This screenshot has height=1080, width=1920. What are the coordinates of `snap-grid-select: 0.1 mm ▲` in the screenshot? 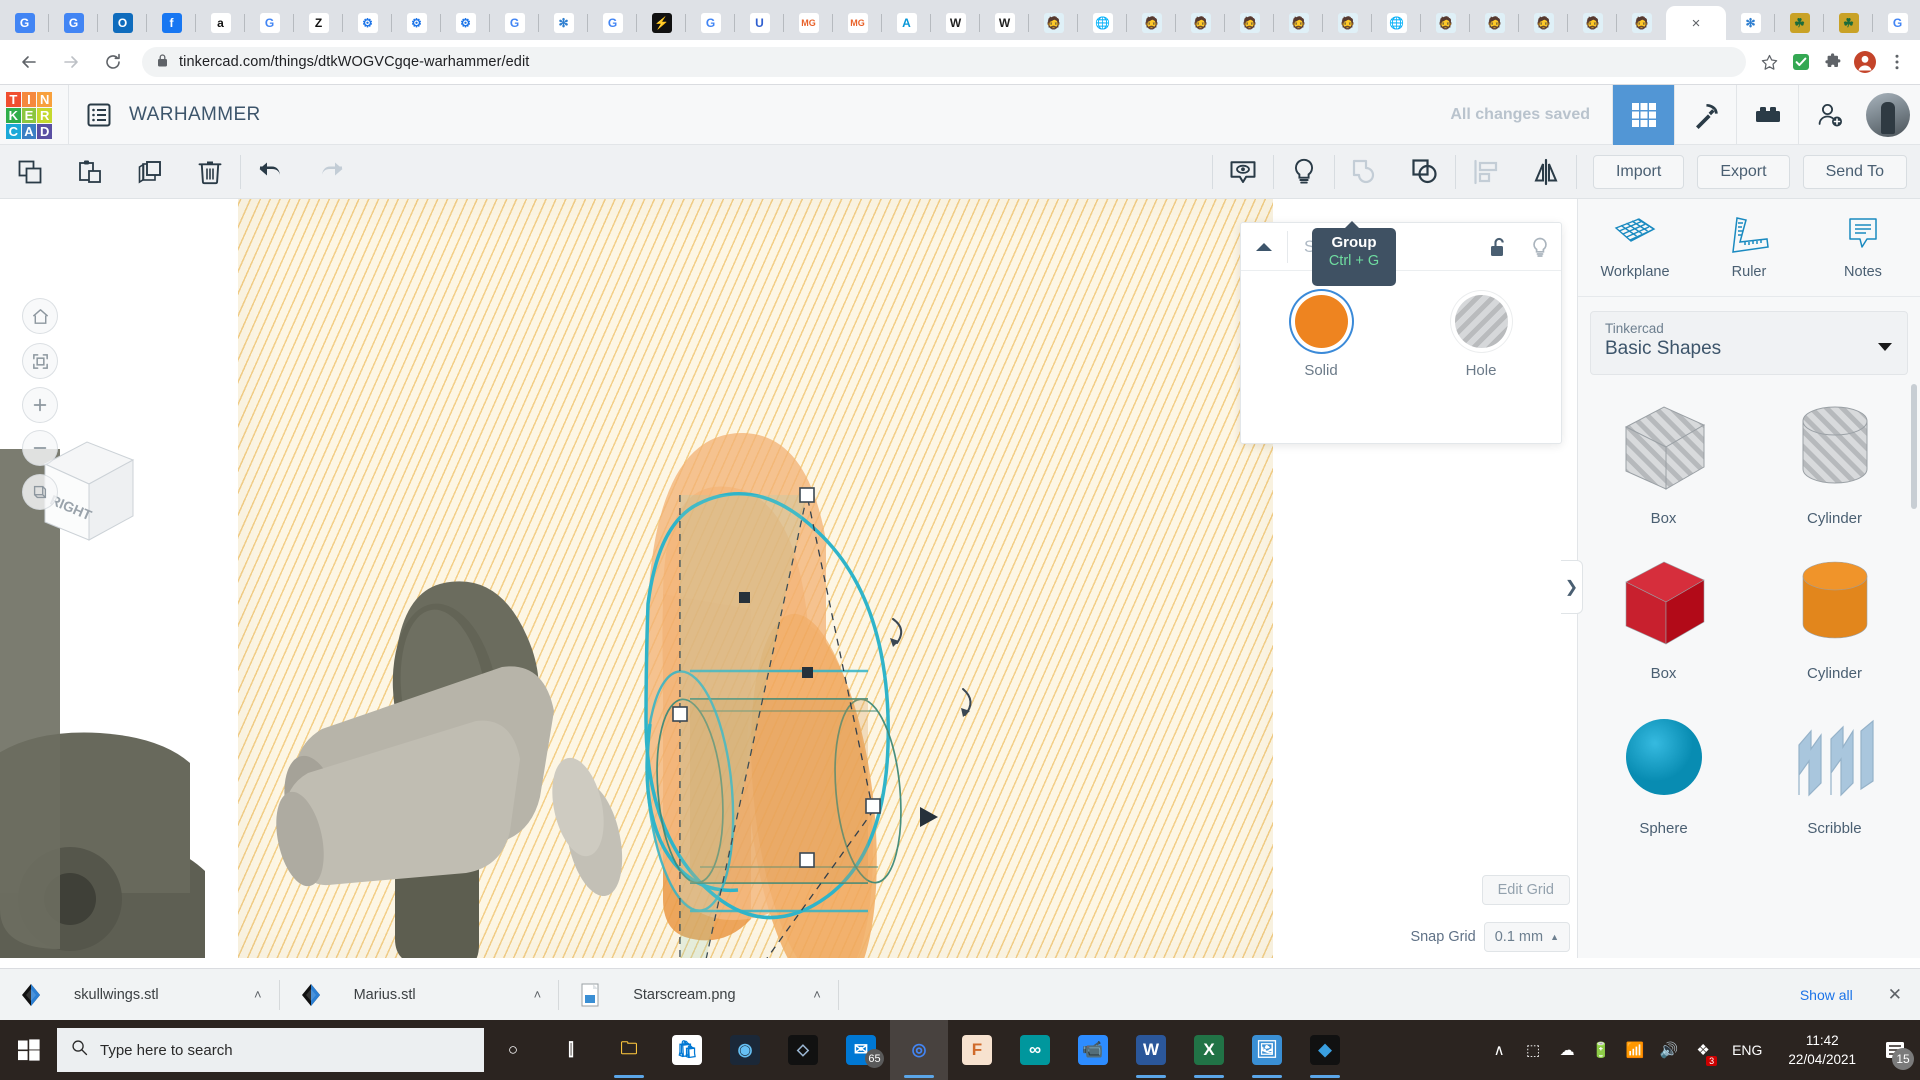 It's located at (1526, 937).